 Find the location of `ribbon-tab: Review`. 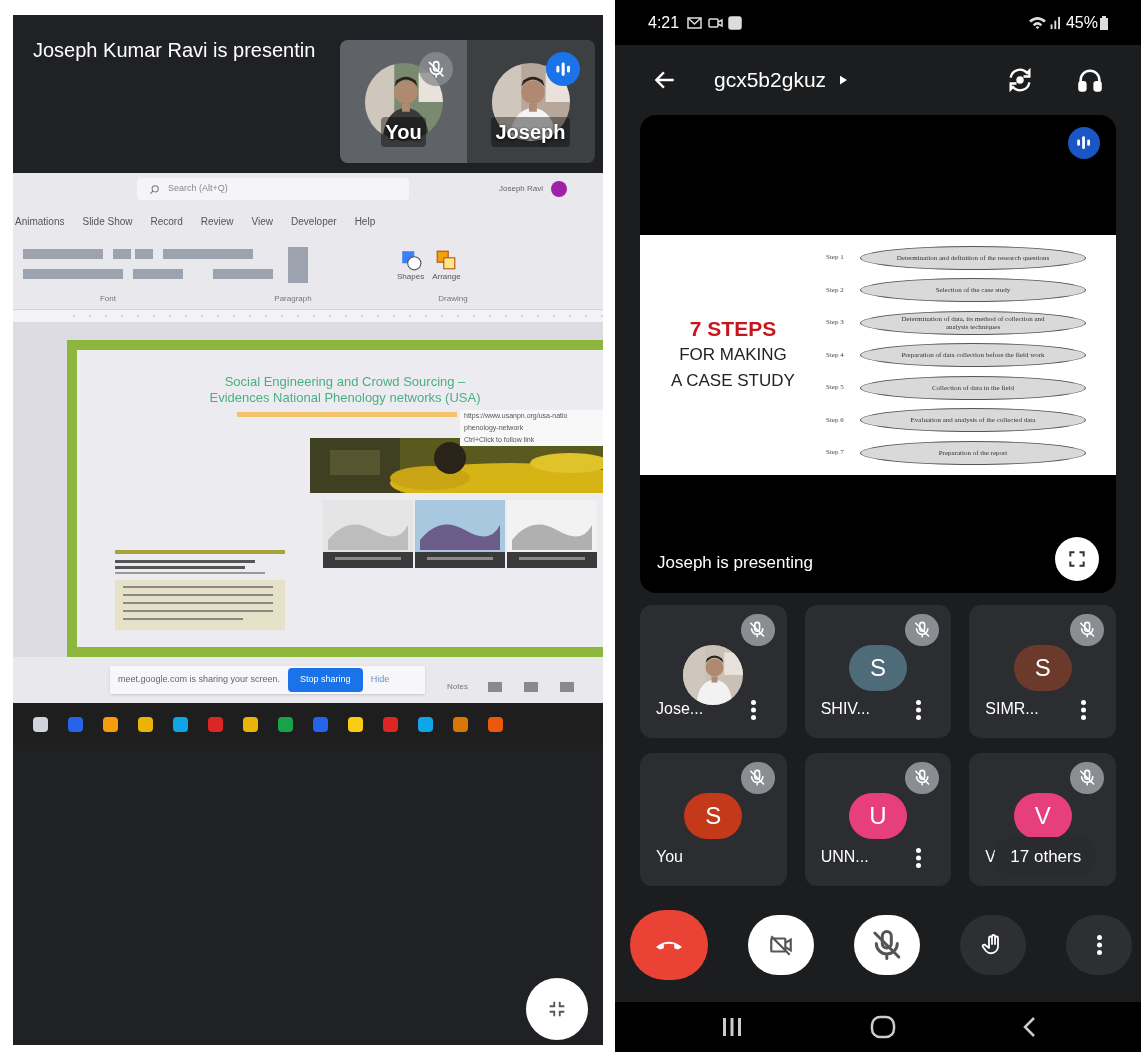

ribbon-tab: Review is located at coordinates (217, 221).